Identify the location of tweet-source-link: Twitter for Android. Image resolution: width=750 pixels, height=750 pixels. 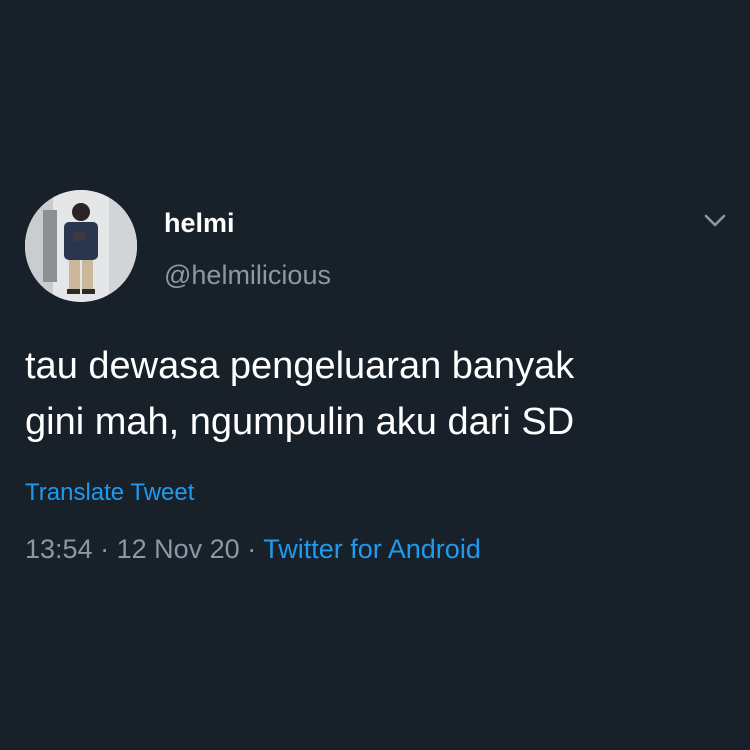
(372, 549).